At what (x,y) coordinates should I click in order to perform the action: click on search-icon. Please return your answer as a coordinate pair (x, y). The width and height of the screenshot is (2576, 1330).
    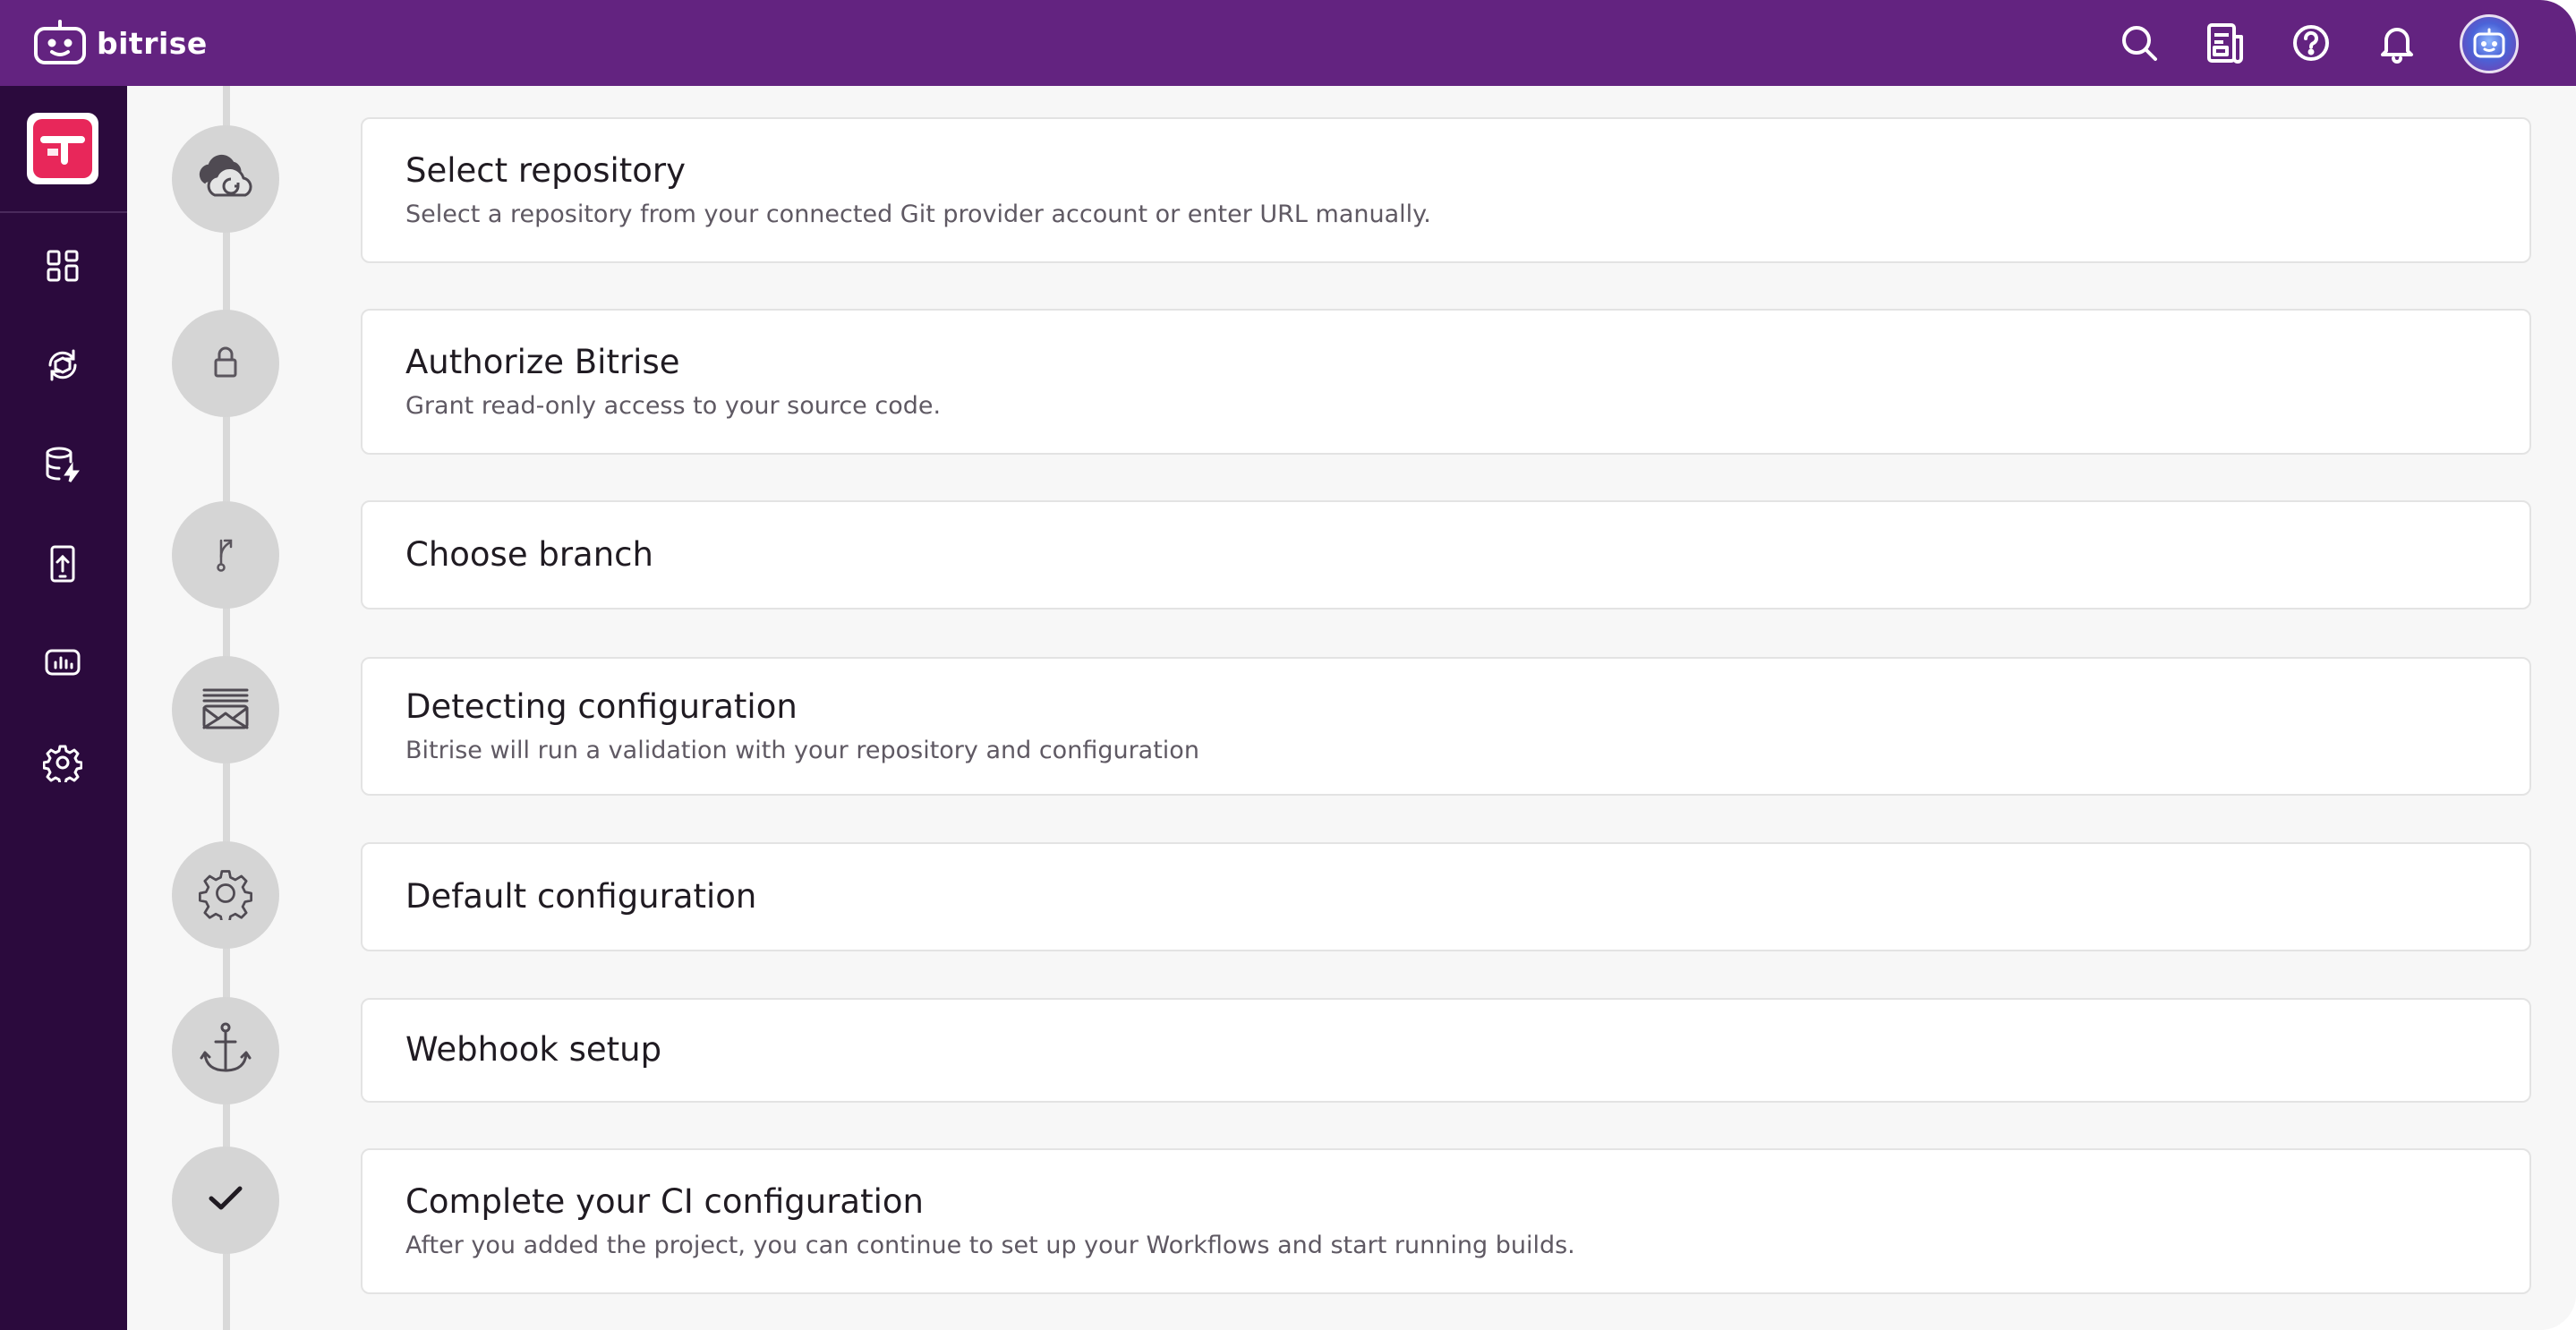
    Looking at the image, I should click on (2139, 43).